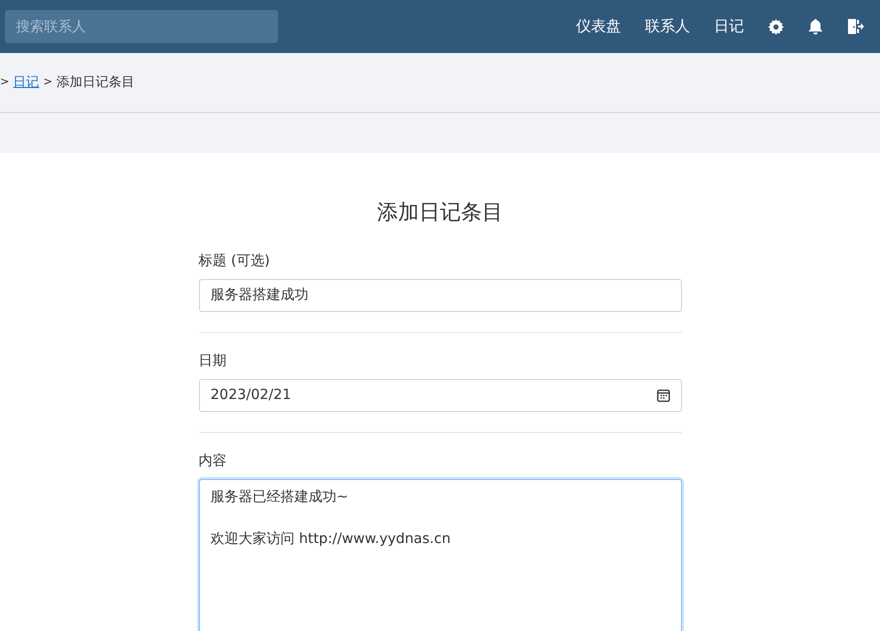 The width and height of the screenshot is (880, 631). Describe the element at coordinates (234, 261) in the screenshot. I see `field-label: 标题 (可选)` at that location.